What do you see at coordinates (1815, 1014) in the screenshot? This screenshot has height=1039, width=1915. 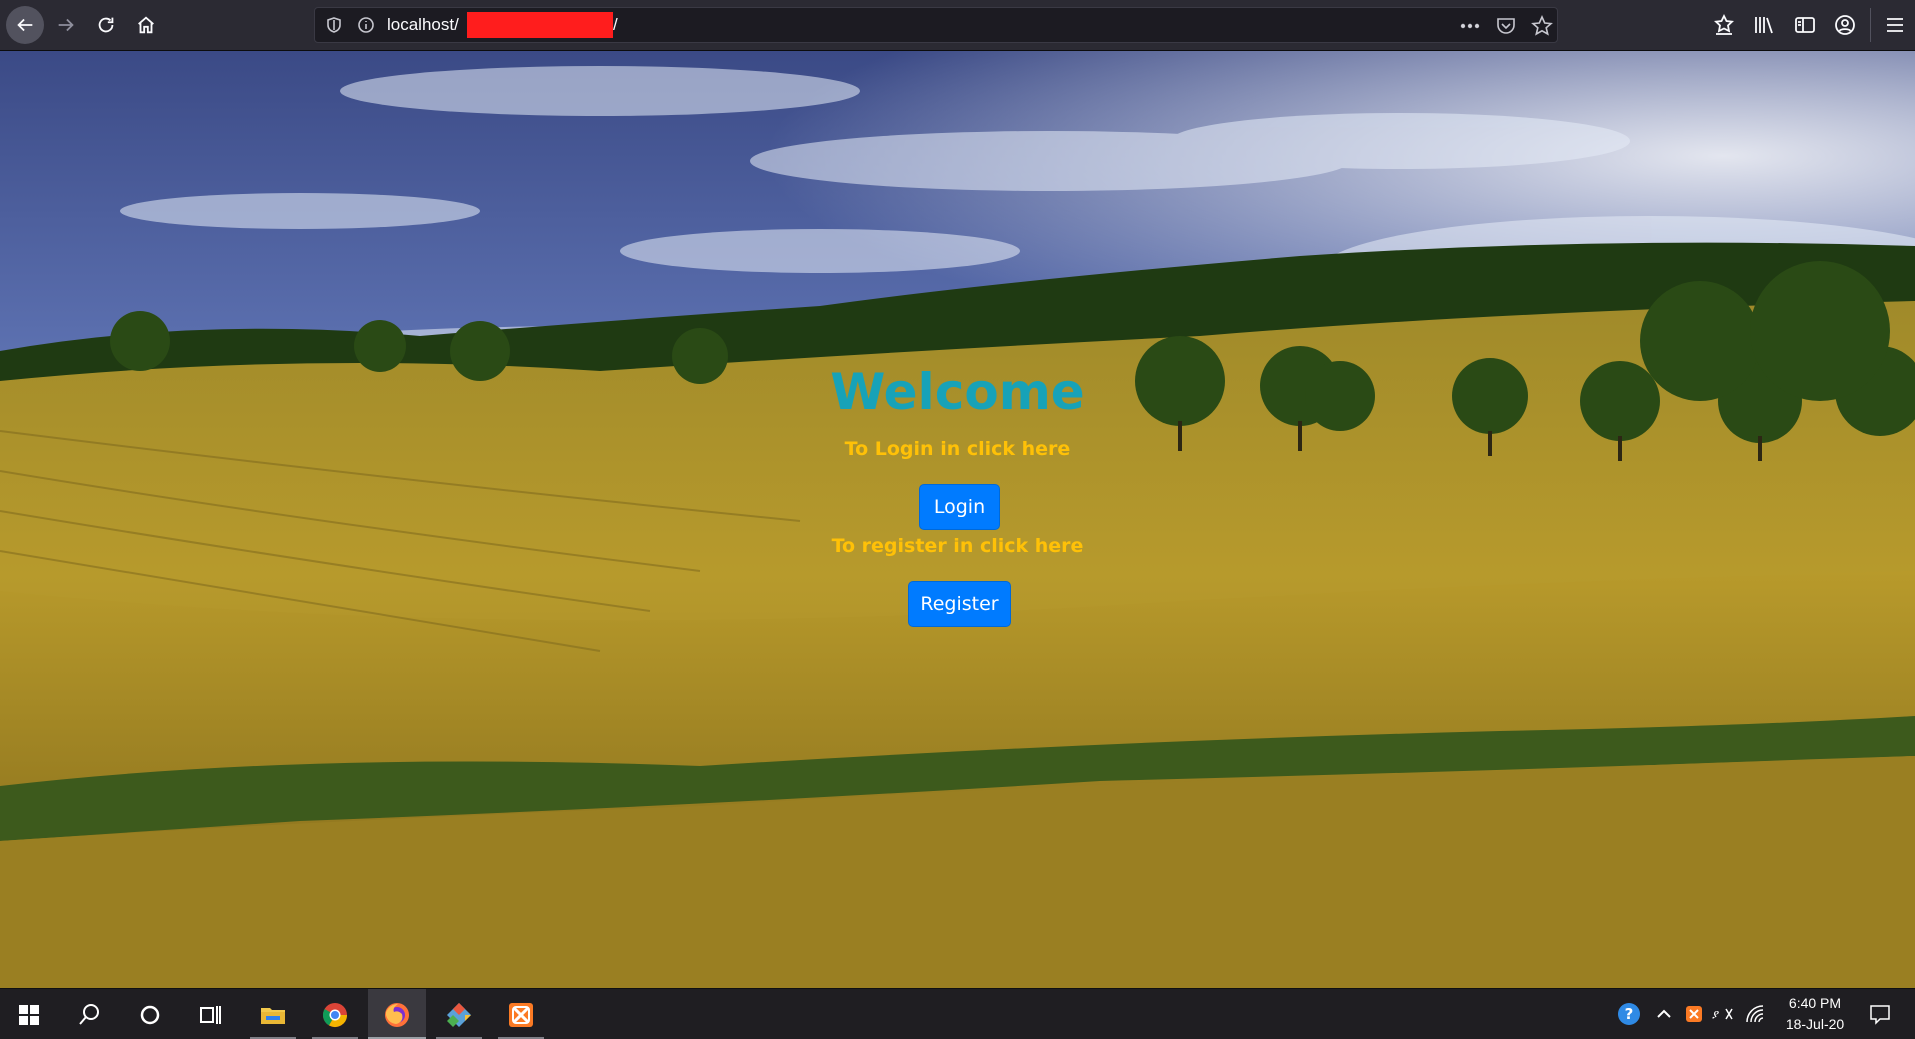 I see `system-clock: 6:40 PM 18-Jul-20` at bounding box center [1815, 1014].